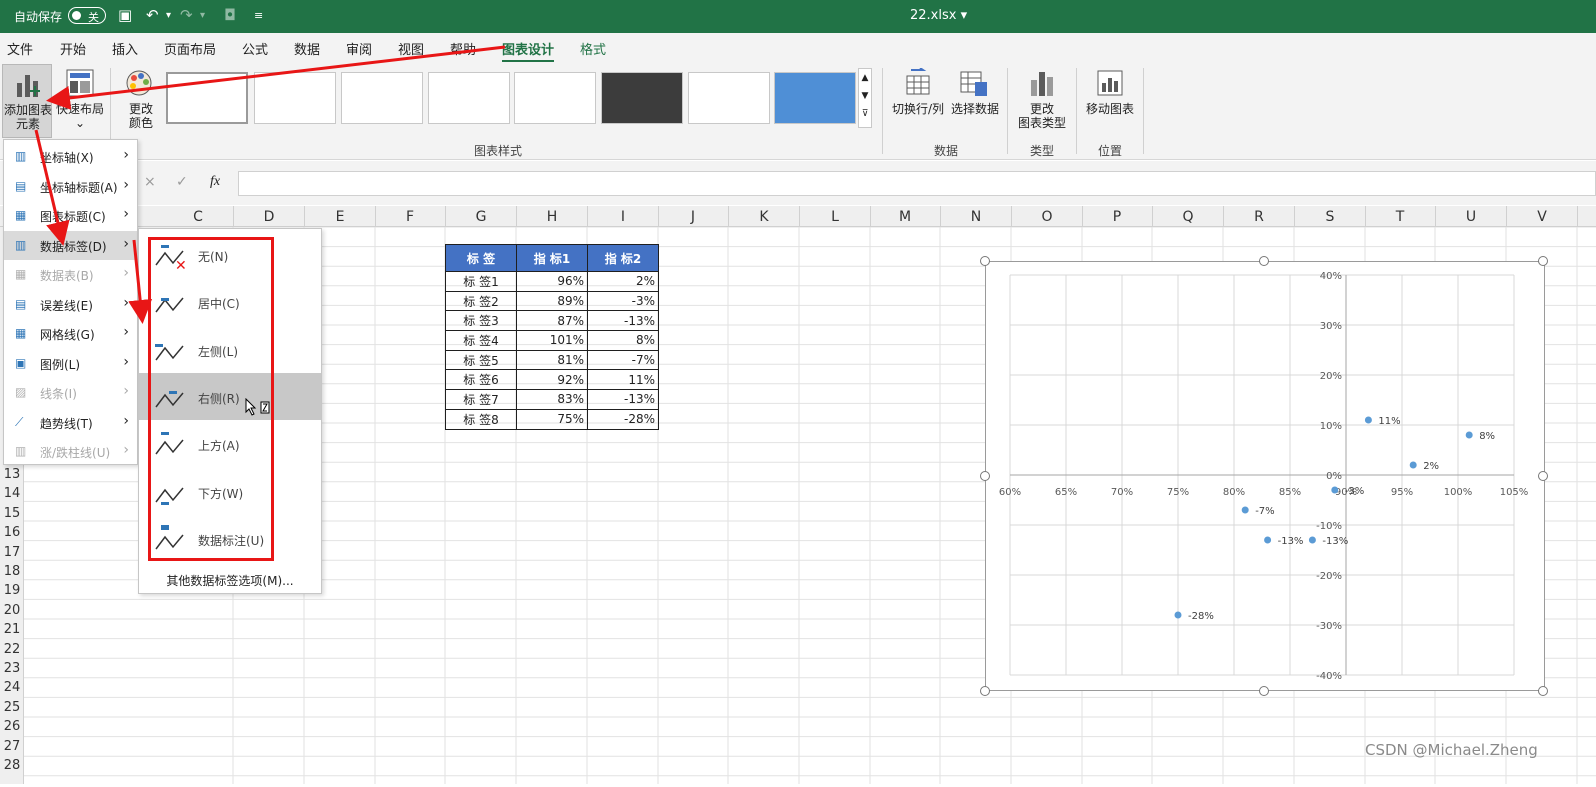 The width and height of the screenshot is (1596, 787). Describe the element at coordinates (276, 77) in the screenshot. I see `arrow-to-add-element` at that location.